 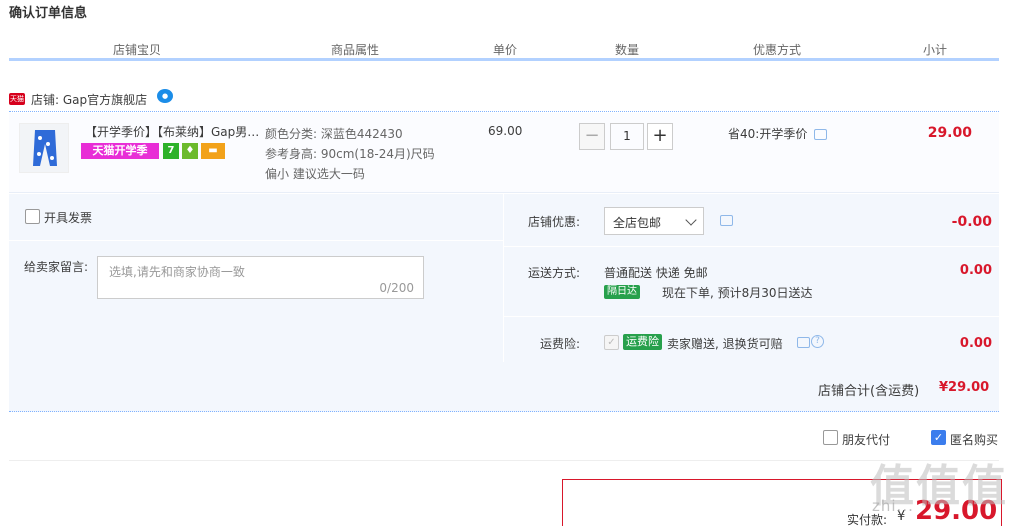 I want to click on discount-info-icon, so click(x=820, y=134).